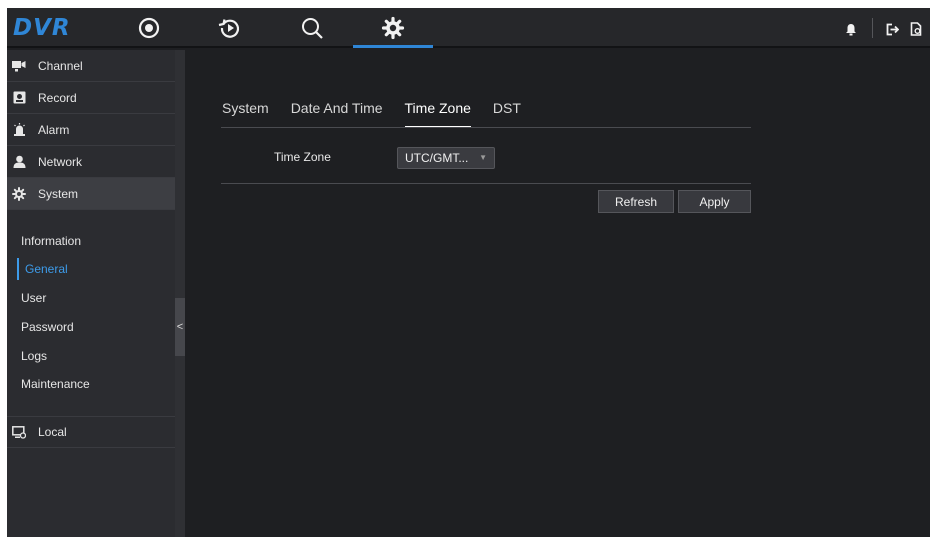 The image size is (930, 537). I want to click on sidebar-item-label: System, so click(58, 193).